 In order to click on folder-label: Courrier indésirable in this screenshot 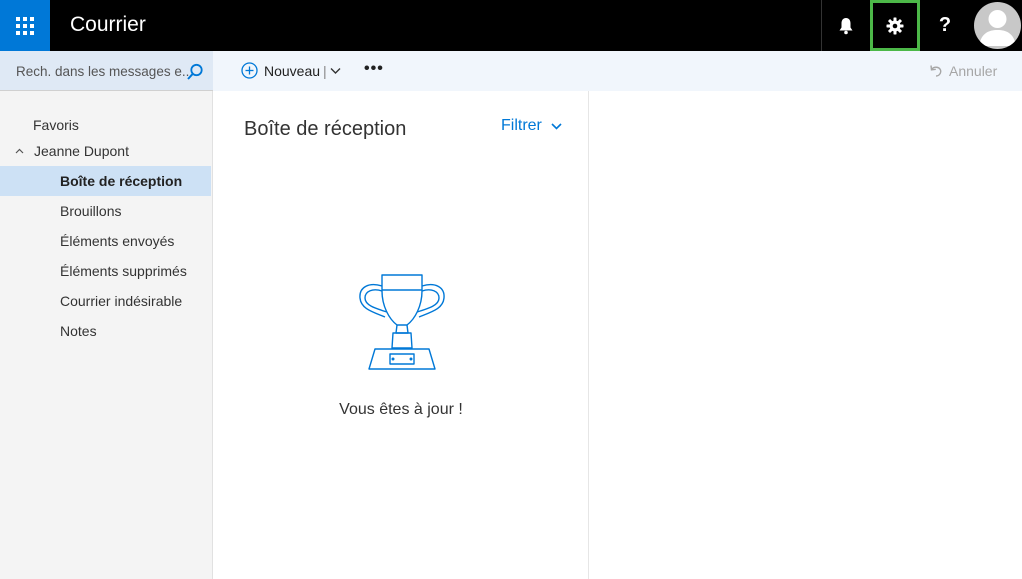, I will do `click(121, 301)`.